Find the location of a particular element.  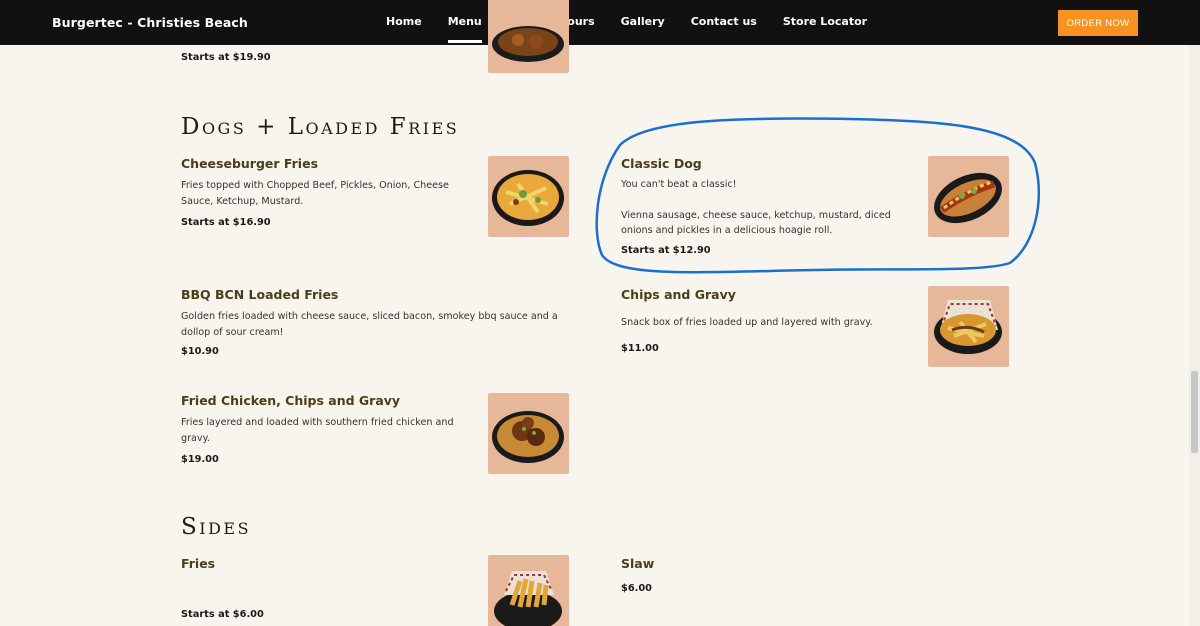

item-price: $11.00 is located at coordinates (640, 348).